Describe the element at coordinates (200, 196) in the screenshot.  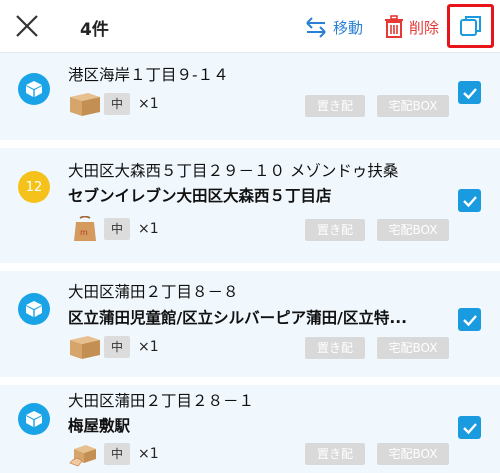
I see `place-name: セブンイレブン大田区大森西５丁目店` at that location.